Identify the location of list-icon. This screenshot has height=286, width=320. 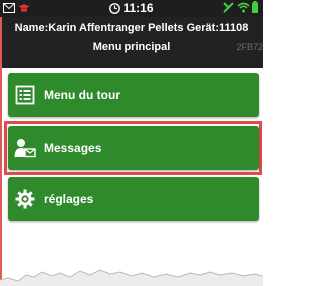
(25, 95).